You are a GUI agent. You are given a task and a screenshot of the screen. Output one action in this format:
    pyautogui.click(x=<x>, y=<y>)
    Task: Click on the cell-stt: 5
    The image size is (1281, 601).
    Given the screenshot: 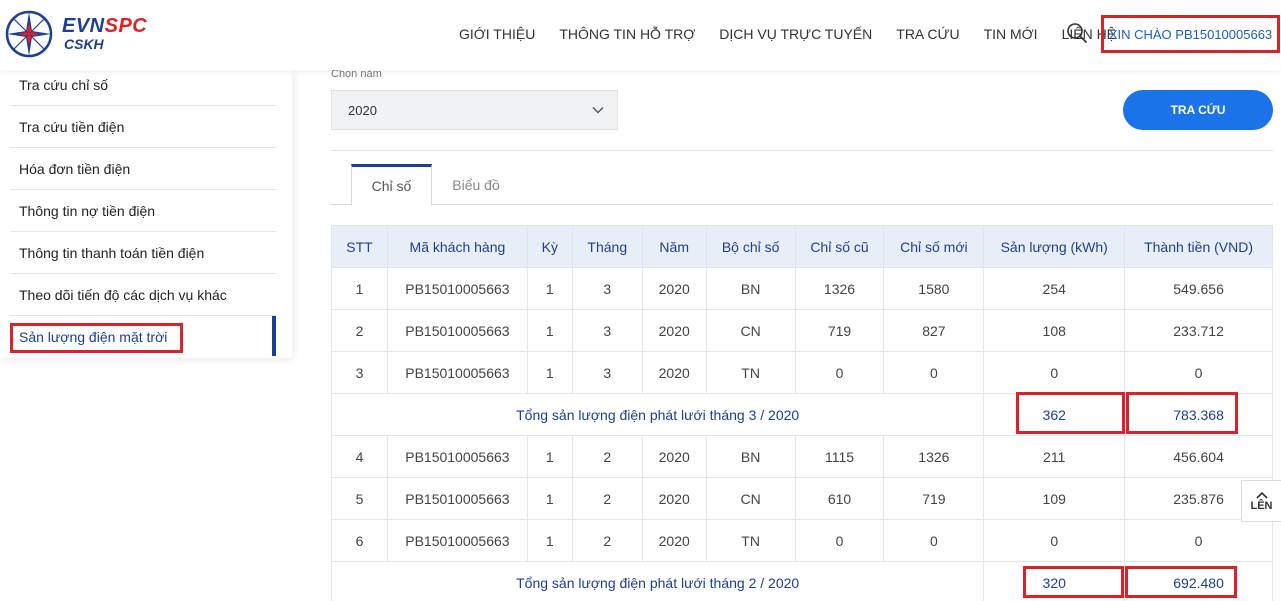 What is the action you would take?
    pyautogui.click(x=359, y=498)
    